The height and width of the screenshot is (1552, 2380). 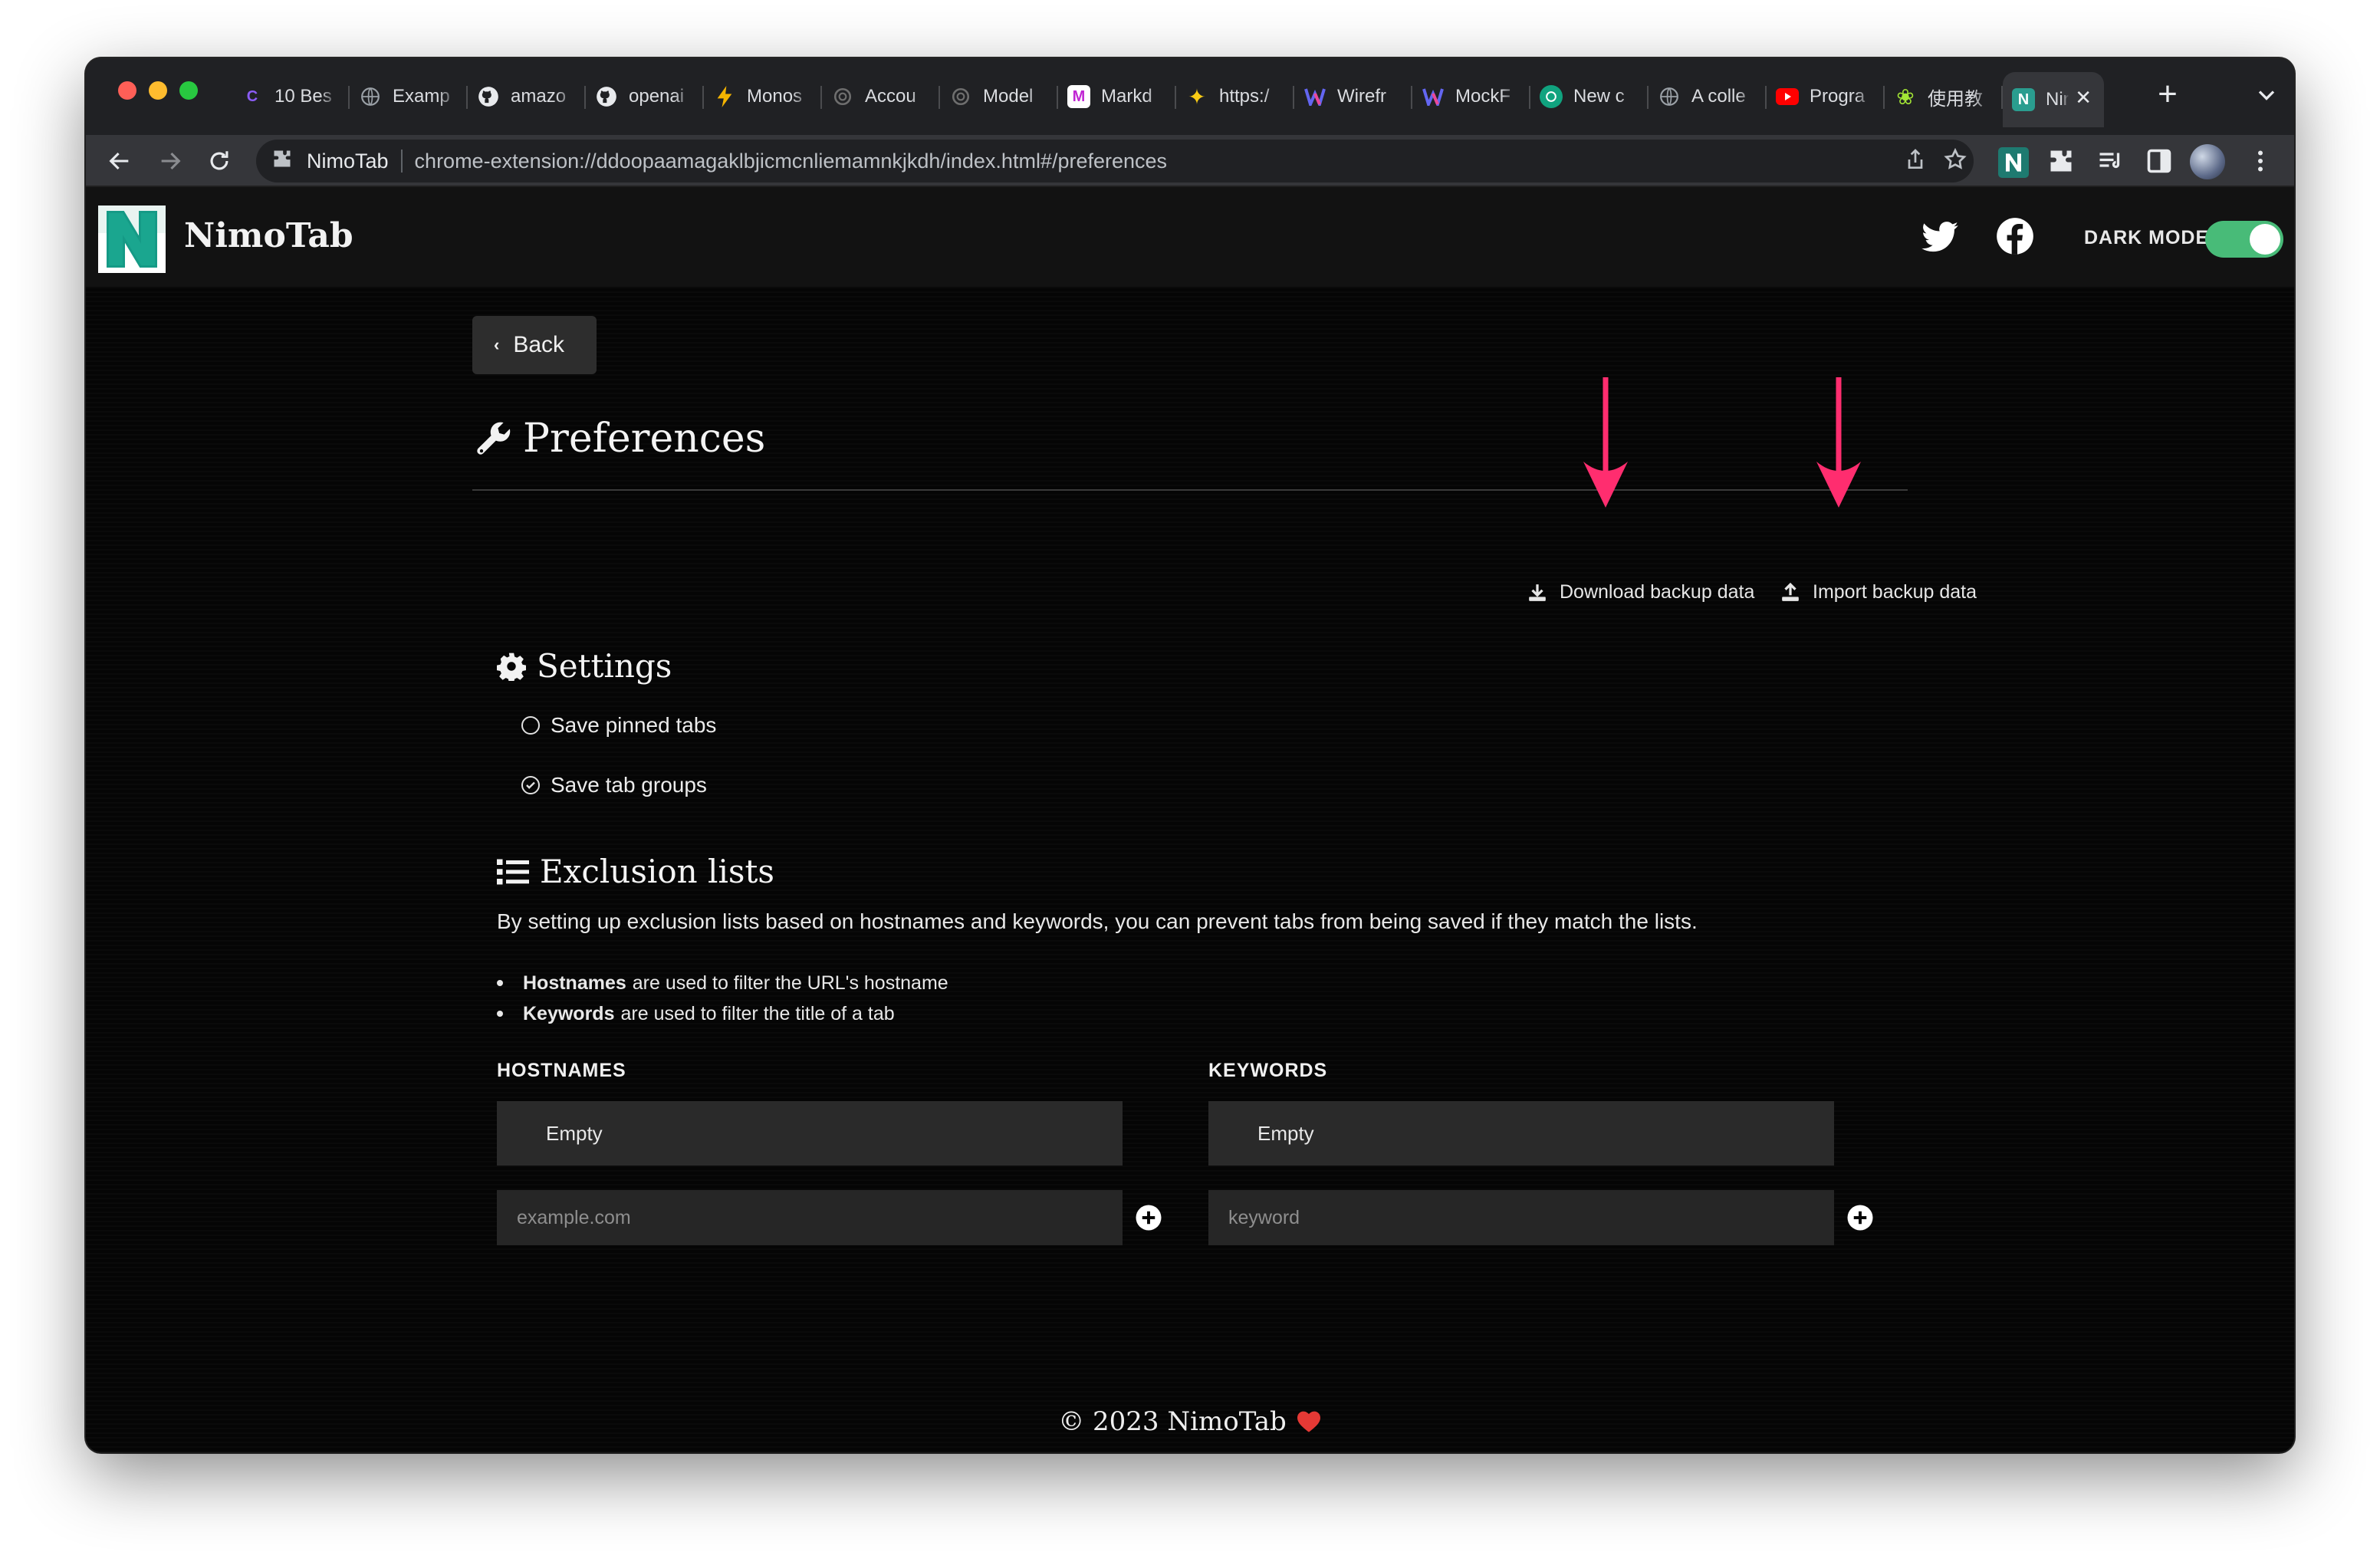 What do you see at coordinates (810, 1217) in the screenshot?
I see `hostname-input` at bounding box center [810, 1217].